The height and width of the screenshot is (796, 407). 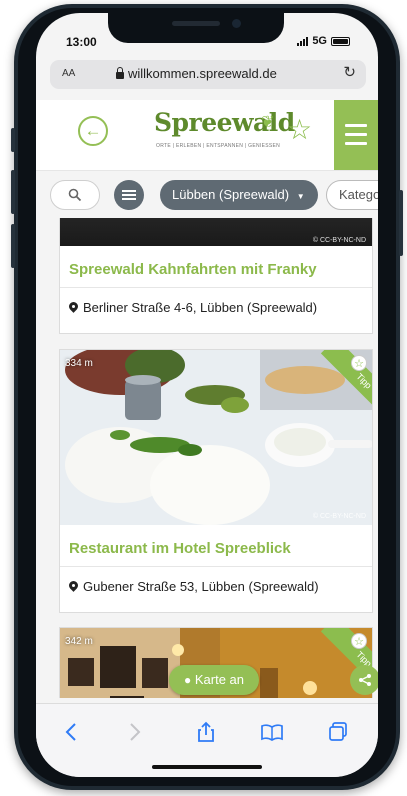 What do you see at coordinates (207, 767) in the screenshot?
I see `home-indicator` at bounding box center [207, 767].